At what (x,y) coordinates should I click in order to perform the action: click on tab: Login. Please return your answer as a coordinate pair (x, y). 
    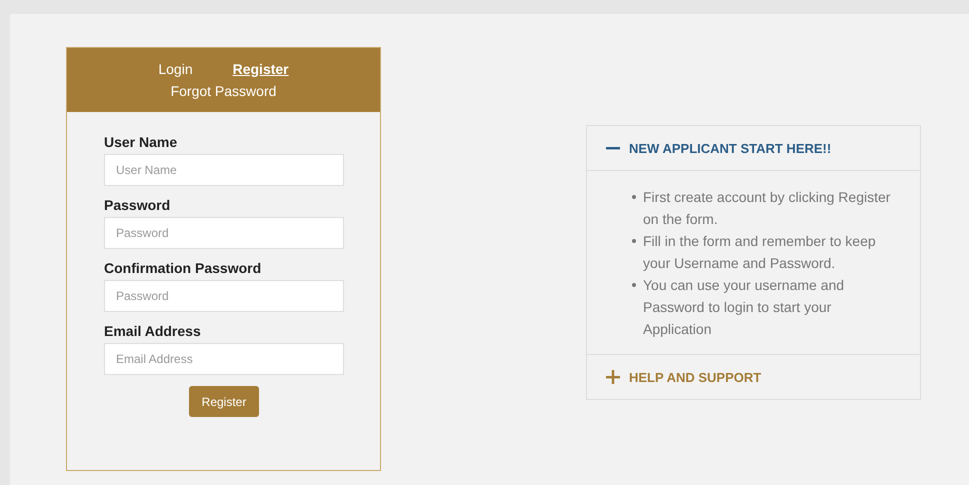
    Looking at the image, I should click on (175, 69).